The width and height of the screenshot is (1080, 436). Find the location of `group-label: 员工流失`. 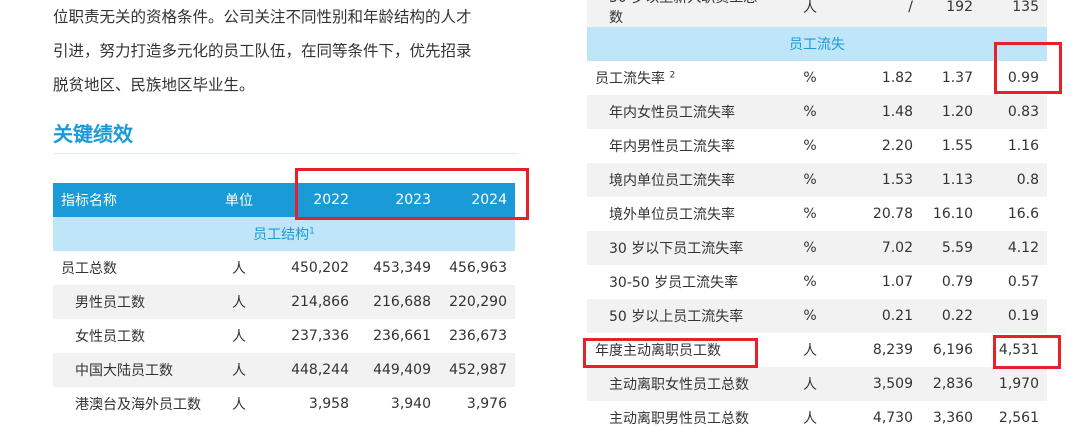

group-label: 员工流失 is located at coordinates (817, 44).